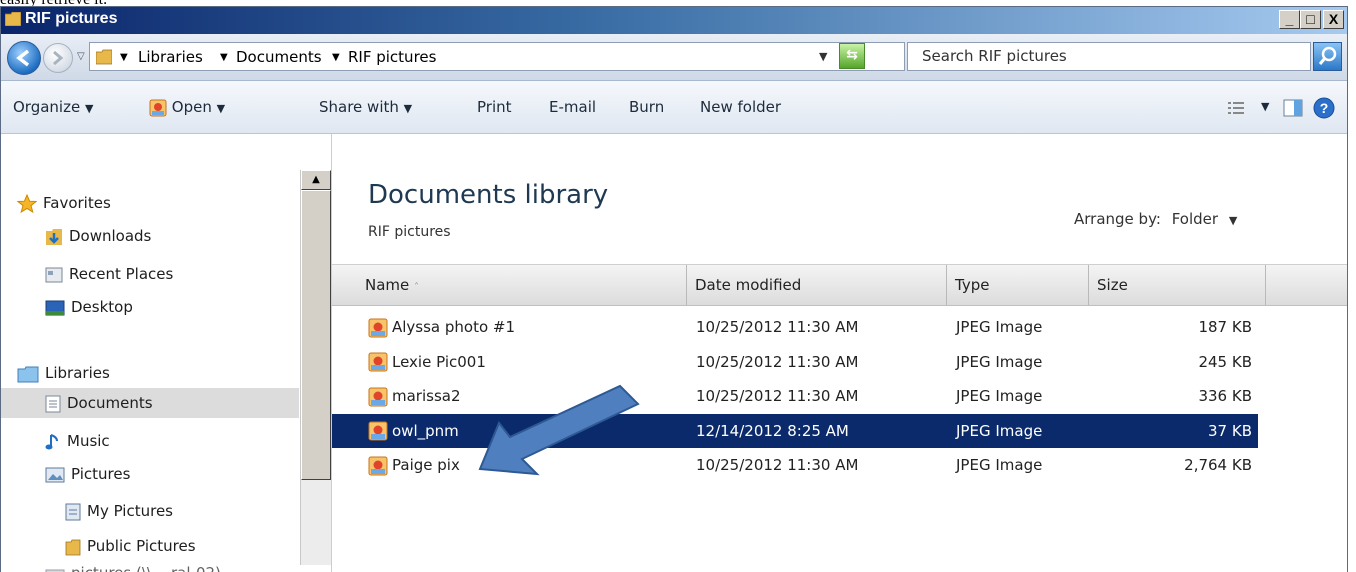  Describe the element at coordinates (1195, 219) in the screenshot. I see `arrange-by-value: Folder` at that location.